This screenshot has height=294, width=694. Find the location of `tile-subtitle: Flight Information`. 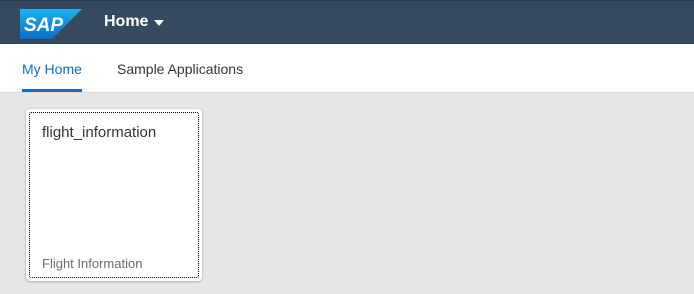

tile-subtitle: Flight Information is located at coordinates (92, 263).